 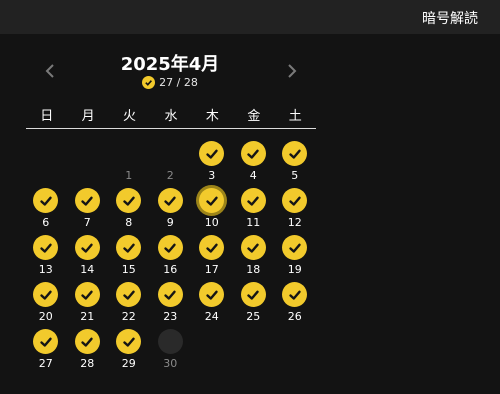 I want to click on day-number: 7, so click(x=87, y=222).